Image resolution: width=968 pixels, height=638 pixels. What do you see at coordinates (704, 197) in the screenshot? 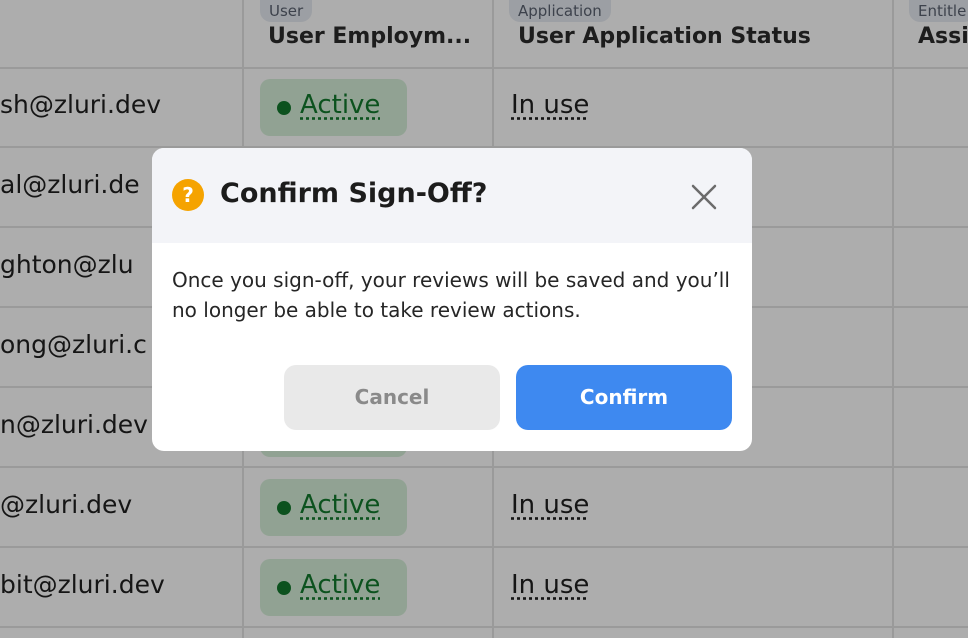
I see `close-icon` at bounding box center [704, 197].